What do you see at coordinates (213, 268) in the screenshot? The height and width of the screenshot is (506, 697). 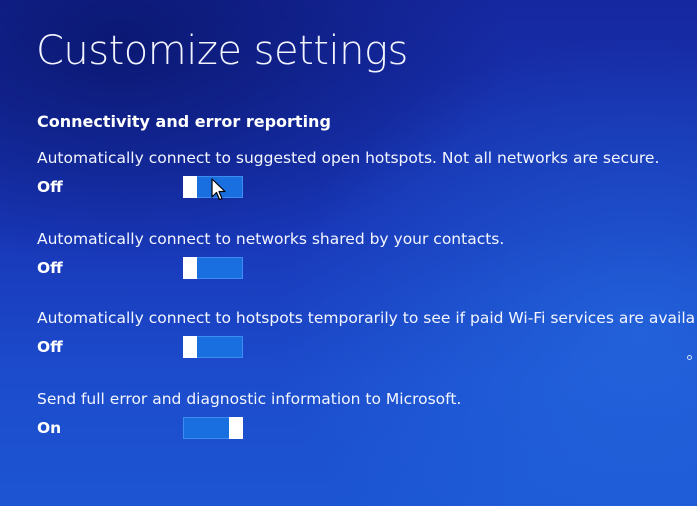 I see `contacts-networks-toggle` at bounding box center [213, 268].